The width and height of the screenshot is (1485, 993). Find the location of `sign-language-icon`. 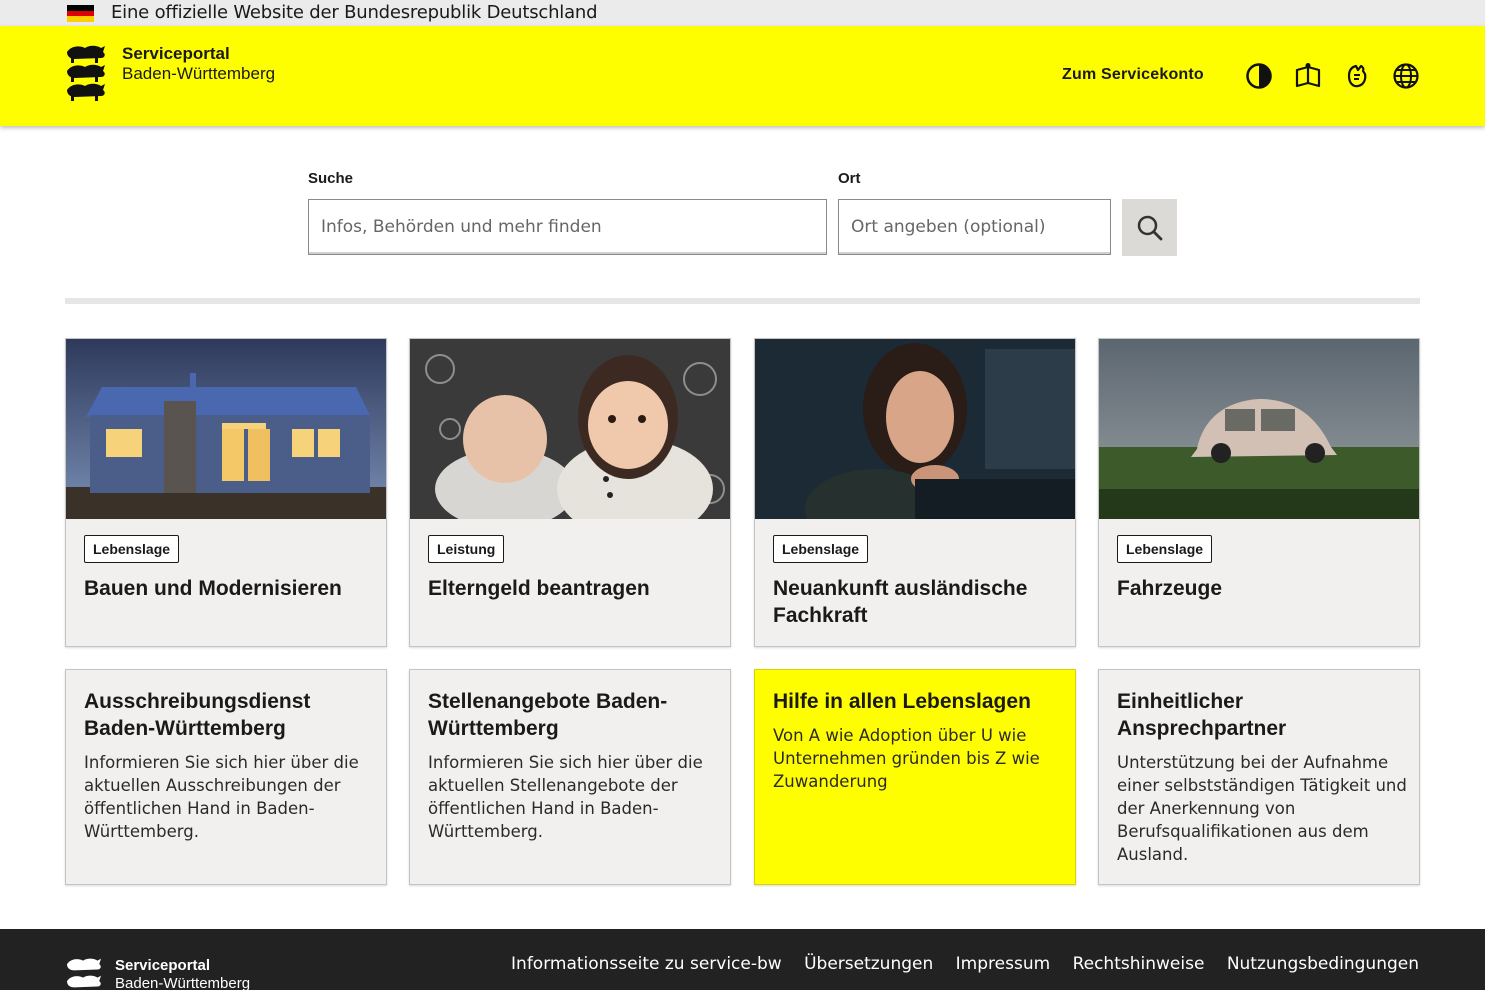

sign-language-icon is located at coordinates (1357, 76).